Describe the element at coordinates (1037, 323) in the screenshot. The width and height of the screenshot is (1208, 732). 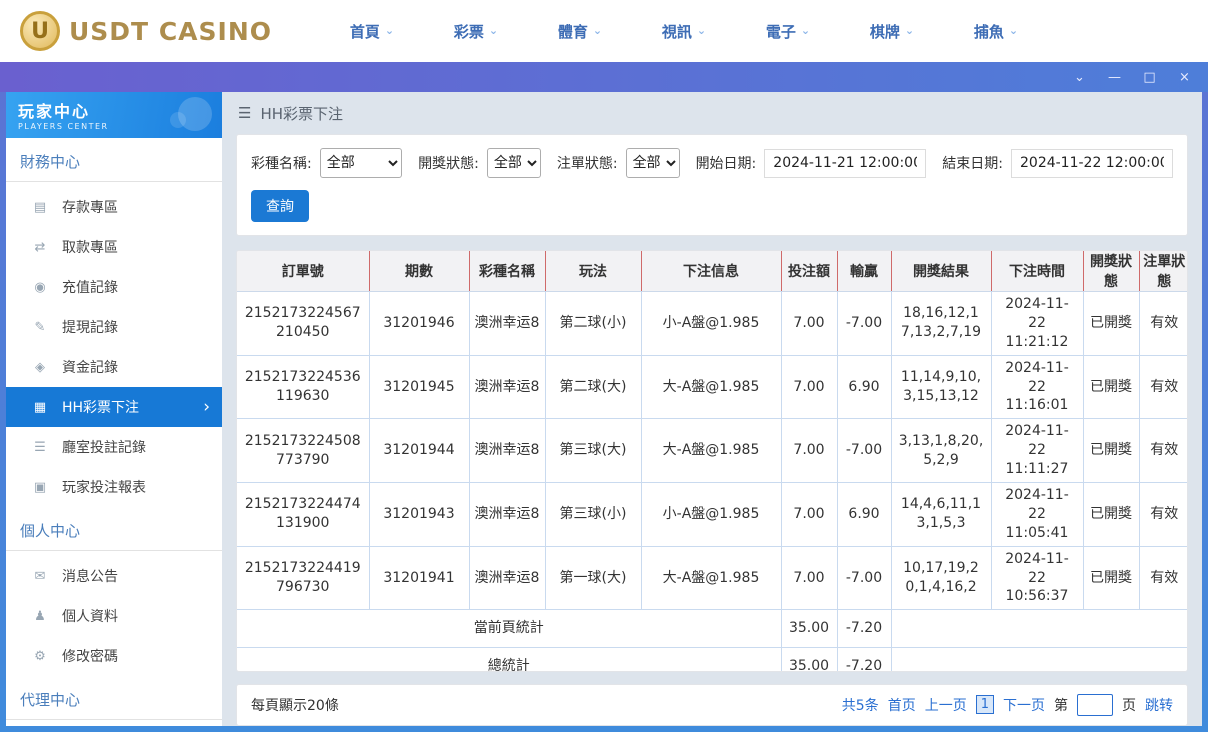
I see `cell-time: 2024-11-22 11:21:12` at that location.